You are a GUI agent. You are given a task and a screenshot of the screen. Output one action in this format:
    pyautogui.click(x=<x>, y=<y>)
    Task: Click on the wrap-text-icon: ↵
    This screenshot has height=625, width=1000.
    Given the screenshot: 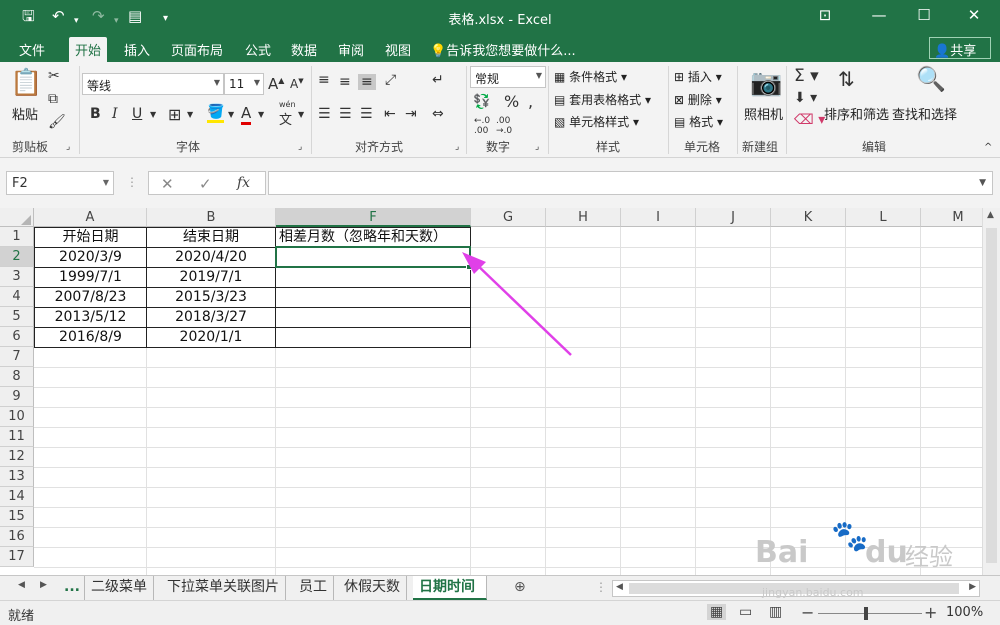 What is the action you would take?
    pyautogui.click(x=438, y=80)
    